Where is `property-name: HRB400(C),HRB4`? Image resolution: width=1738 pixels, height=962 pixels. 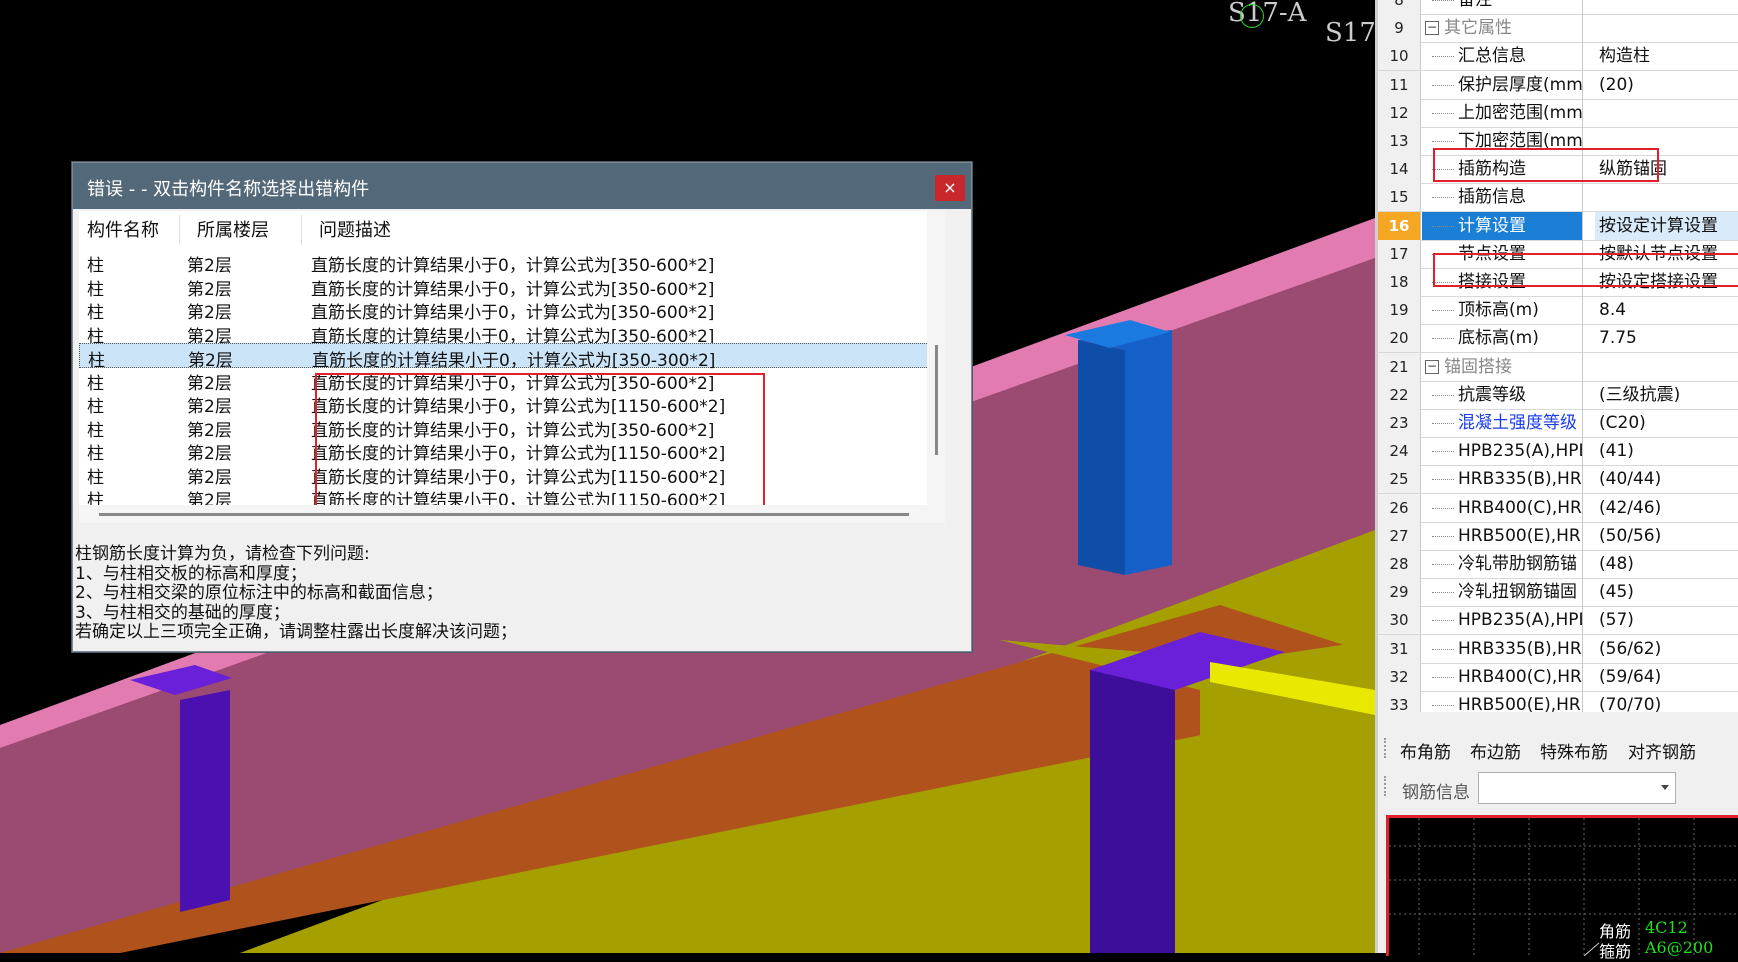 property-name: HRB400(C),HRB4 is located at coordinates (1502, 507).